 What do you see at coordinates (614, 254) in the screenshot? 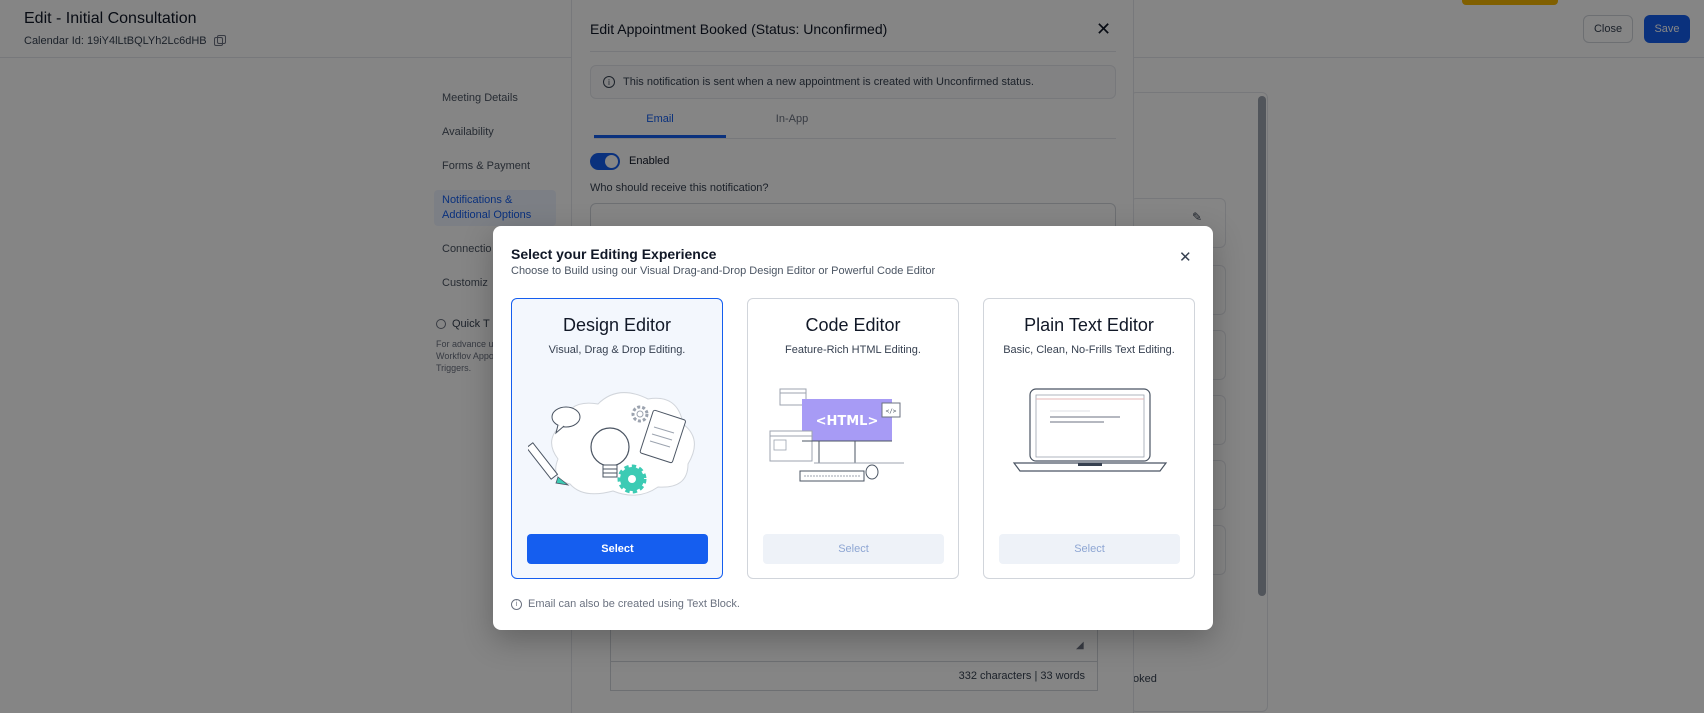
I see `modal-title: Select your Editing Experience` at bounding box center [614, 254].